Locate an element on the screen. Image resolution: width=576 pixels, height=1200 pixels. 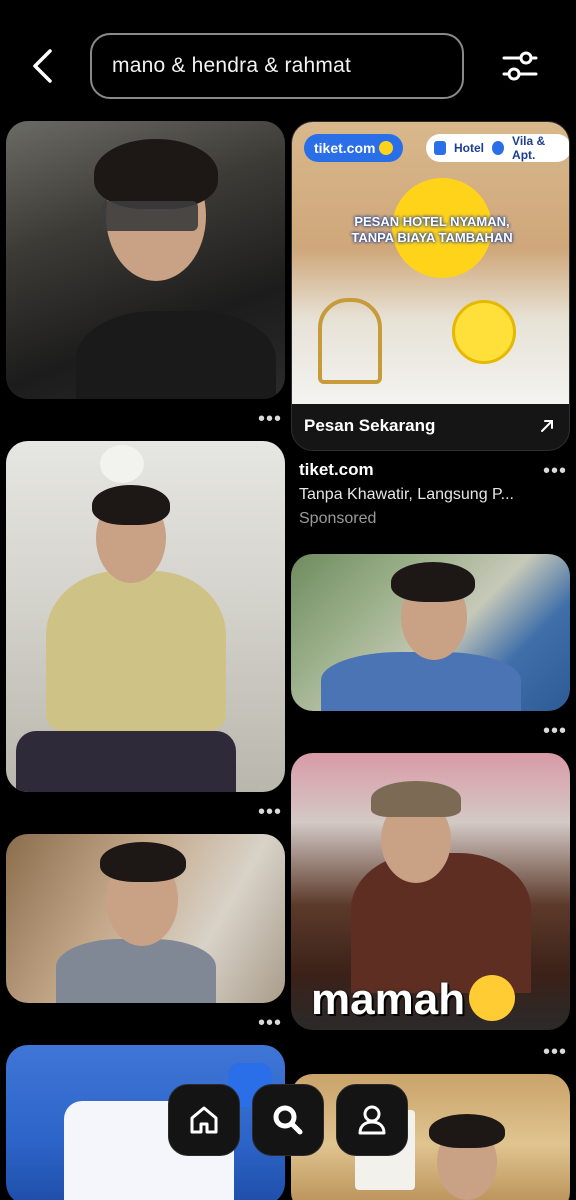
person-figure is located at coordinates (176, 355).